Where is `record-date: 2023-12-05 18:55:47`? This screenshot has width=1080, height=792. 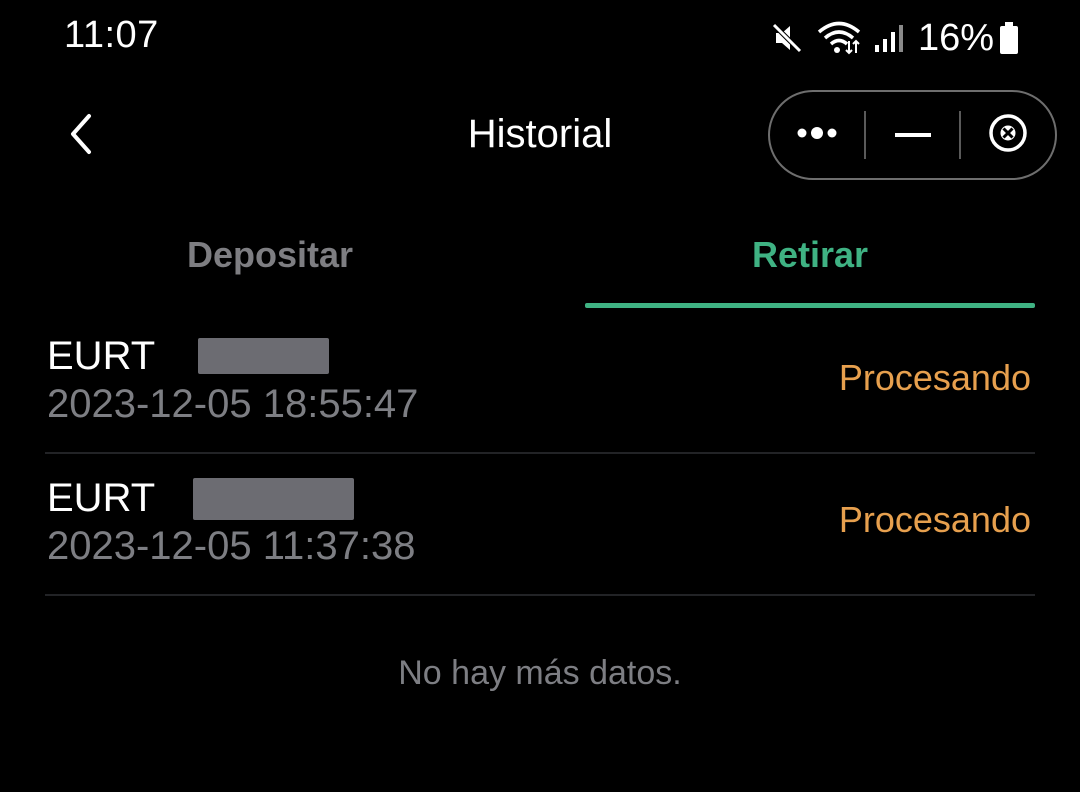
record-date: 2023-12-05 18:55:47 is located at coordinates (233, 404).